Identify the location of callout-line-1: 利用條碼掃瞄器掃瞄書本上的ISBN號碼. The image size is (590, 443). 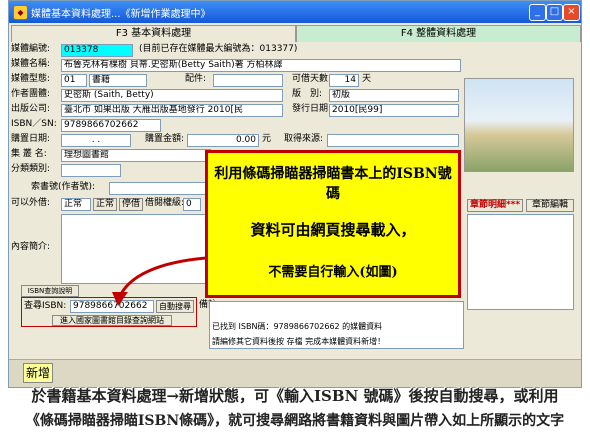
(333, 184).